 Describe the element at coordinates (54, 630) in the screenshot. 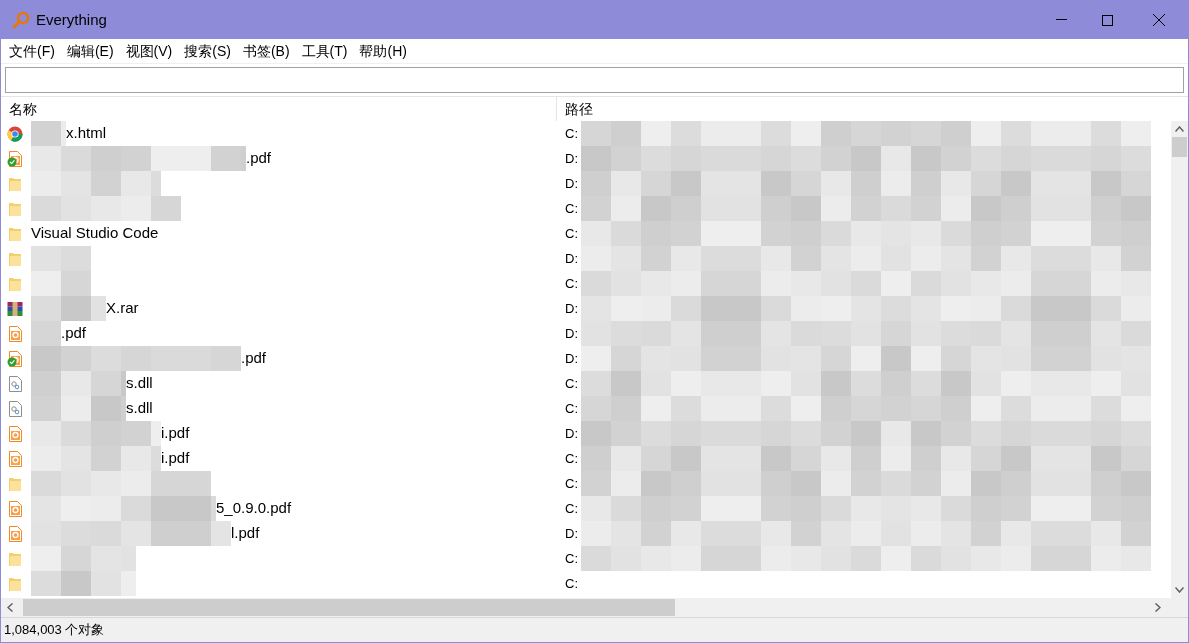

I see `status-text: 1,084,003 个对象` at that location.